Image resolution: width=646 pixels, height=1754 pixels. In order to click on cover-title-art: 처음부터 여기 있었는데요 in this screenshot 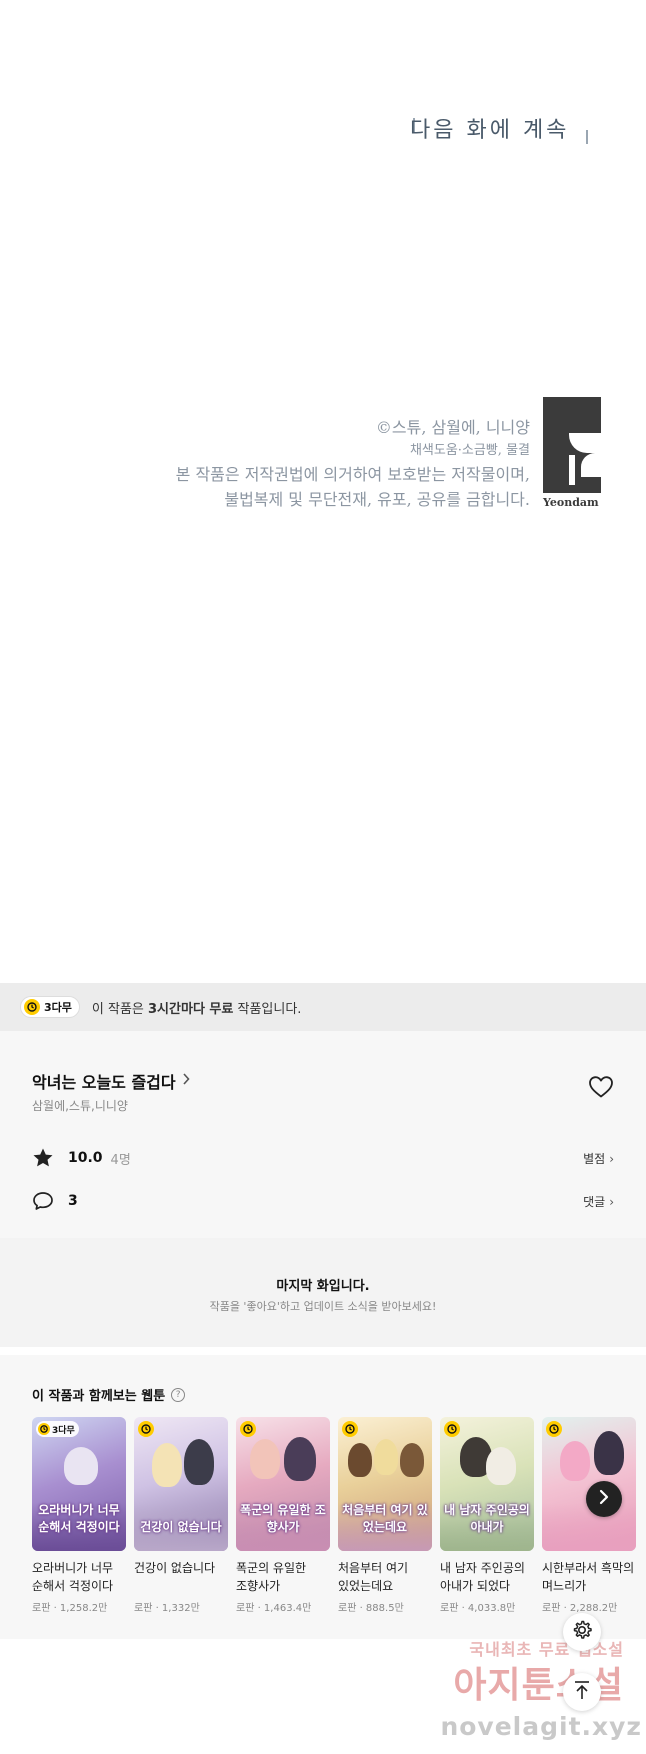, I will do `click(385, 1518)`.